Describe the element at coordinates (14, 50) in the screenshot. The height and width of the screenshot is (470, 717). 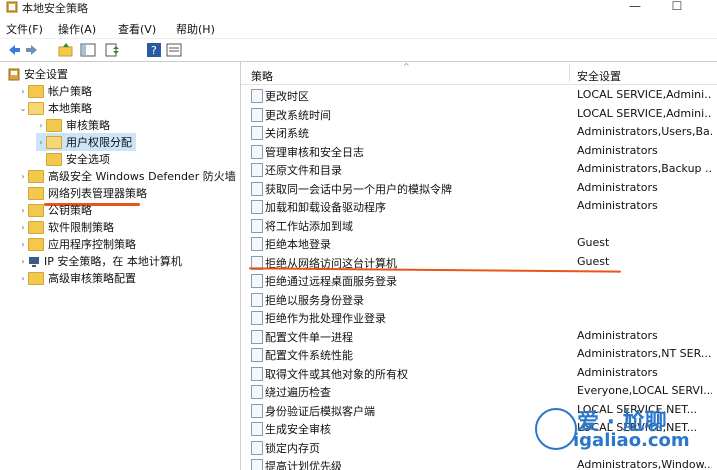
I see `back-icon` at that location.